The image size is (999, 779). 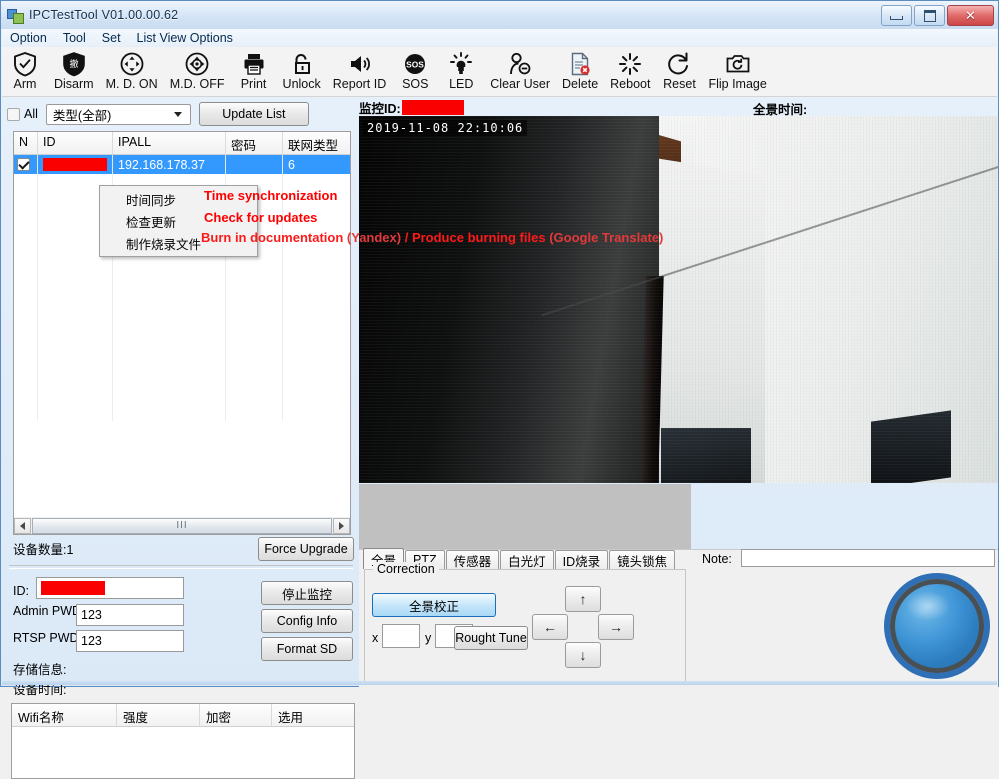 I want to click on close-button: ✕, so click(x=970, y=15).